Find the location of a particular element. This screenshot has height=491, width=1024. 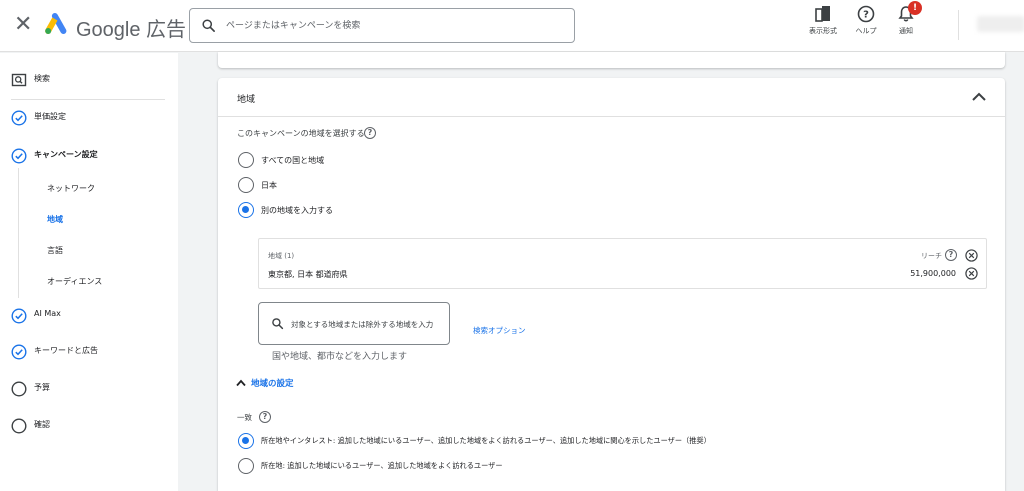

sidebar-search-label: 検索 is located at coordinates (42, 78).